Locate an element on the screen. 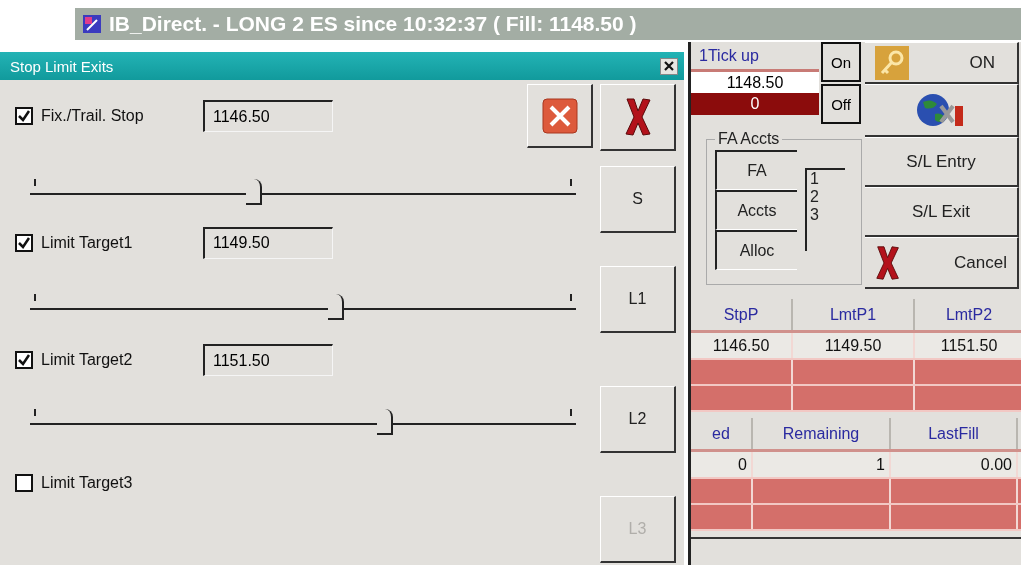  list-item: 3 is located at coordinates (827, 215).